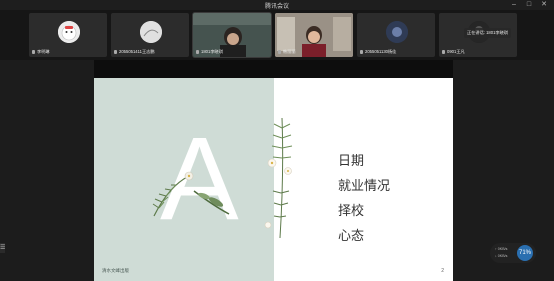 This screenshot has width=554, height=281. Describe the element at coordinates (191, 194) in the screenshot. I see `plant-illustration-left` at that location.